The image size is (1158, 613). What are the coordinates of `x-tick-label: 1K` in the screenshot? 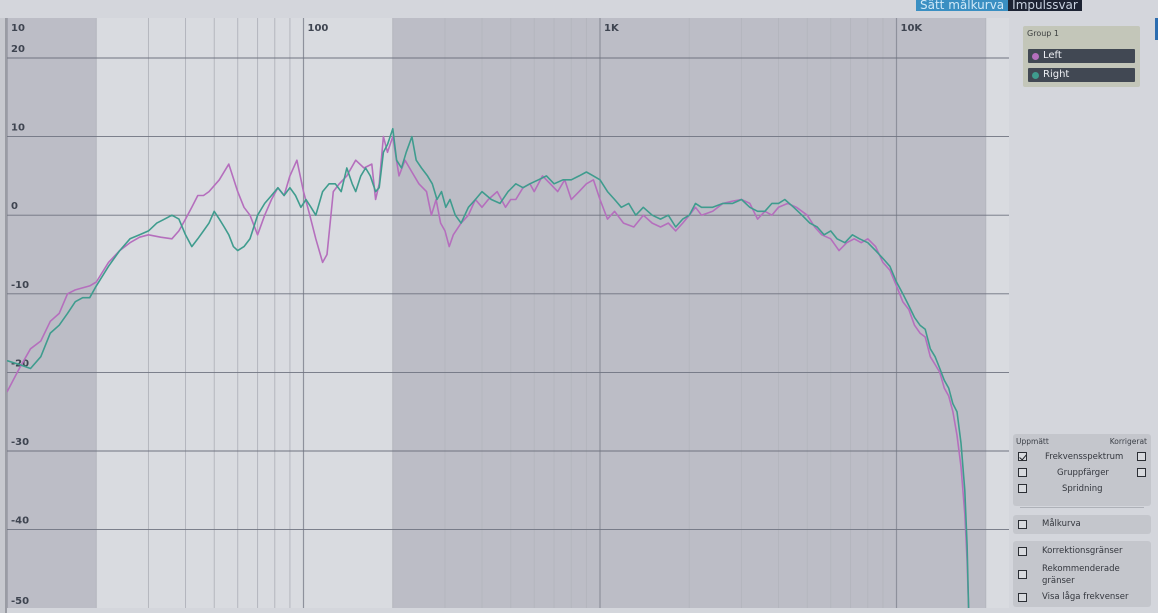 It's located at (612, 28).